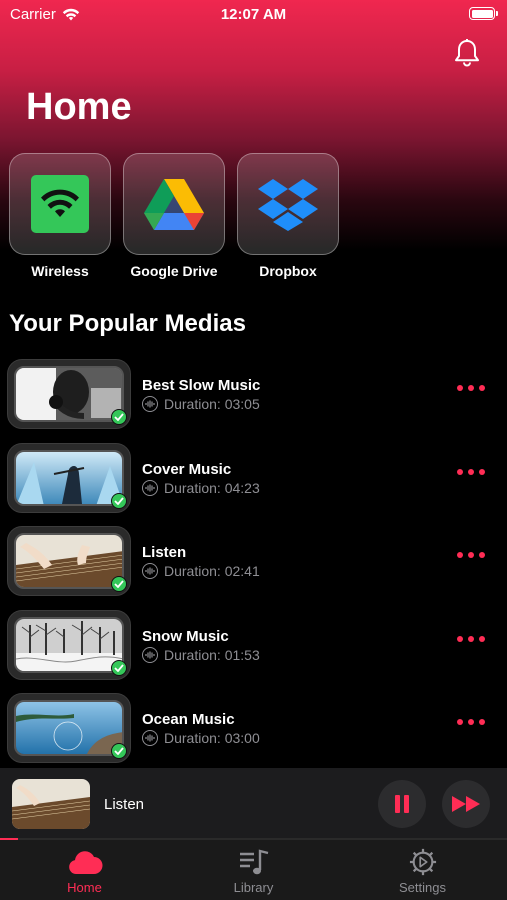 The height and width of the screenshot is (900, 507). I want to click on media-duration: Duration: 03:05, so click(201, 404).